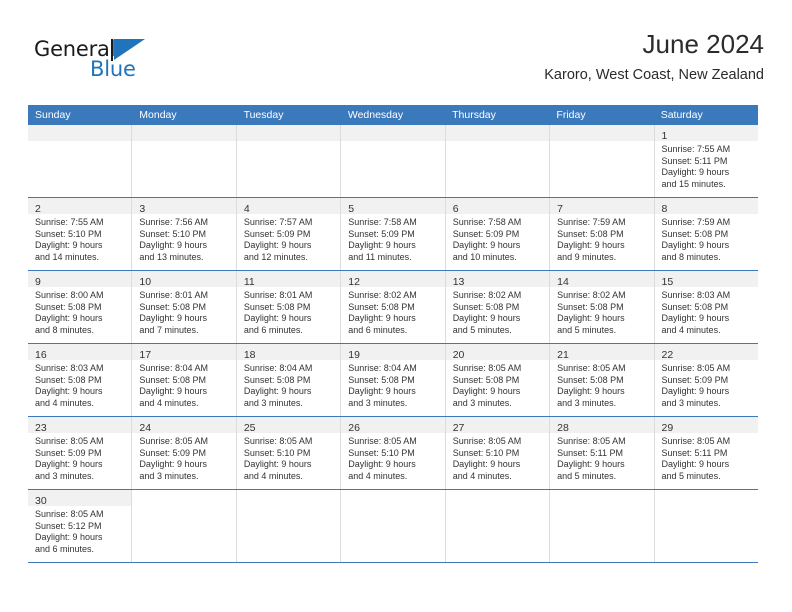 This screenshot has width=792, height=612. I want to click on sunrise-time: Sunrise: 8:01 AM, so click(173, 295).